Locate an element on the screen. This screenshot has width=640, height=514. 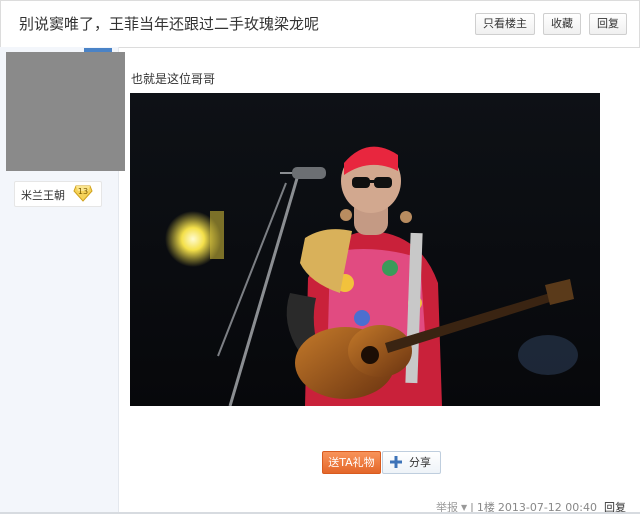
thread-actions: 只看楼主 收藏 回复 is located at coordinates (551, 24).